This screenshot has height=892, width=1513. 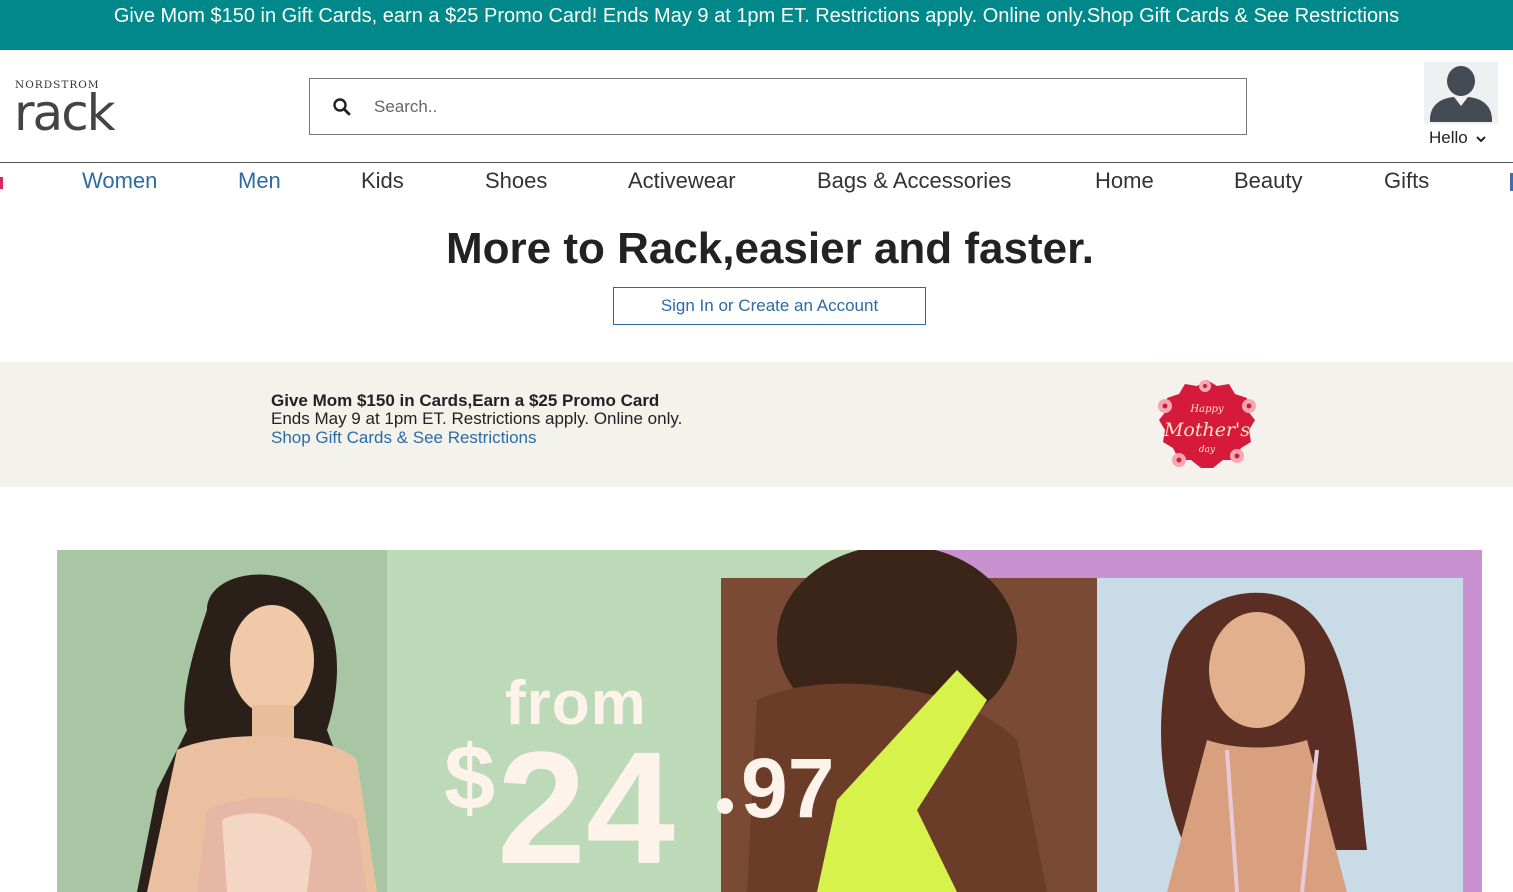 I want to click on search-bar, so click(x=778, y=106).